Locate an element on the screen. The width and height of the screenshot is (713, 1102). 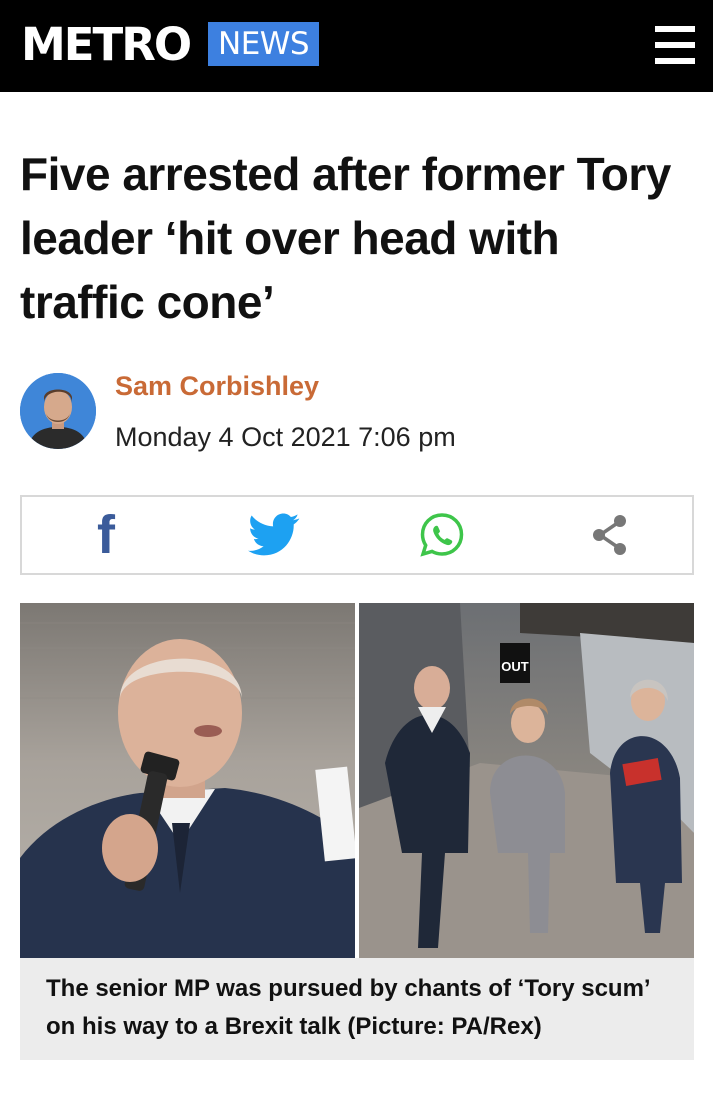
author-avatar is located at coordinates (58, 411).